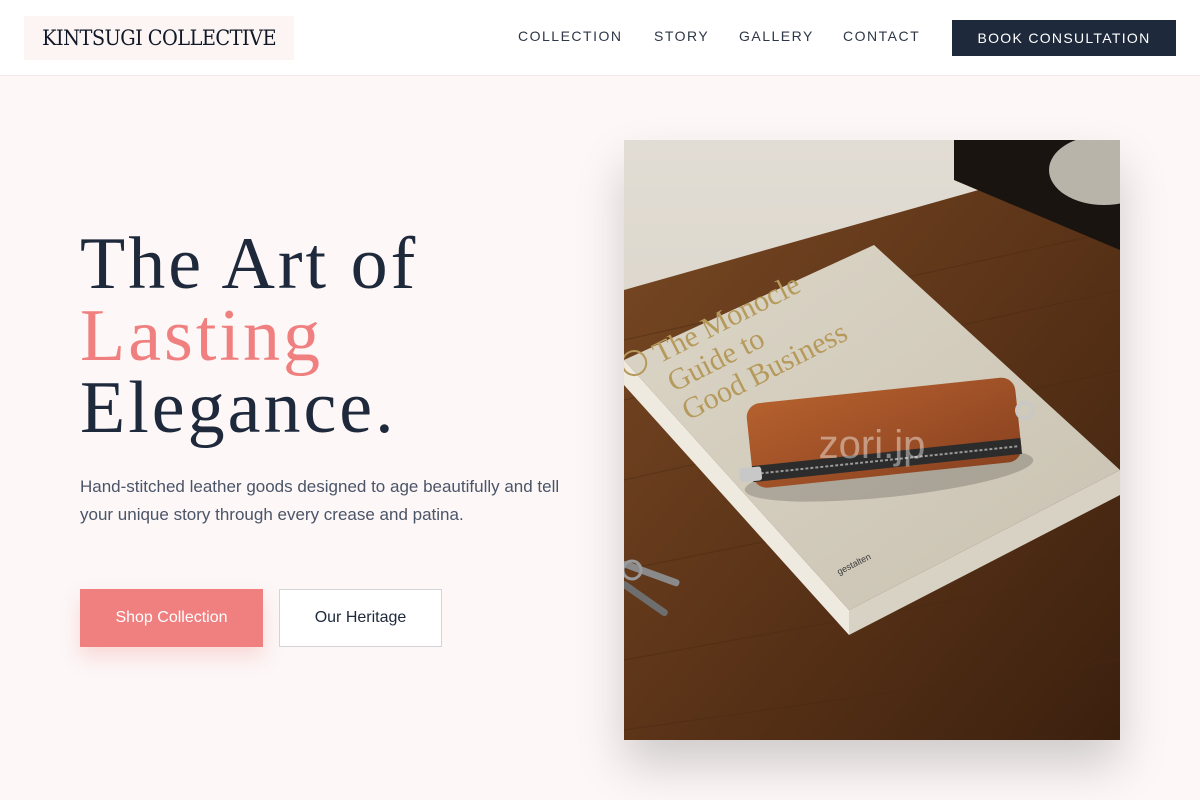 The height and width of the screenshot is (800, 1200). What do you see at coordinates (681, 36) in the screenshot?
I see `nav-story: STORY` at bounding box center [681, 36].